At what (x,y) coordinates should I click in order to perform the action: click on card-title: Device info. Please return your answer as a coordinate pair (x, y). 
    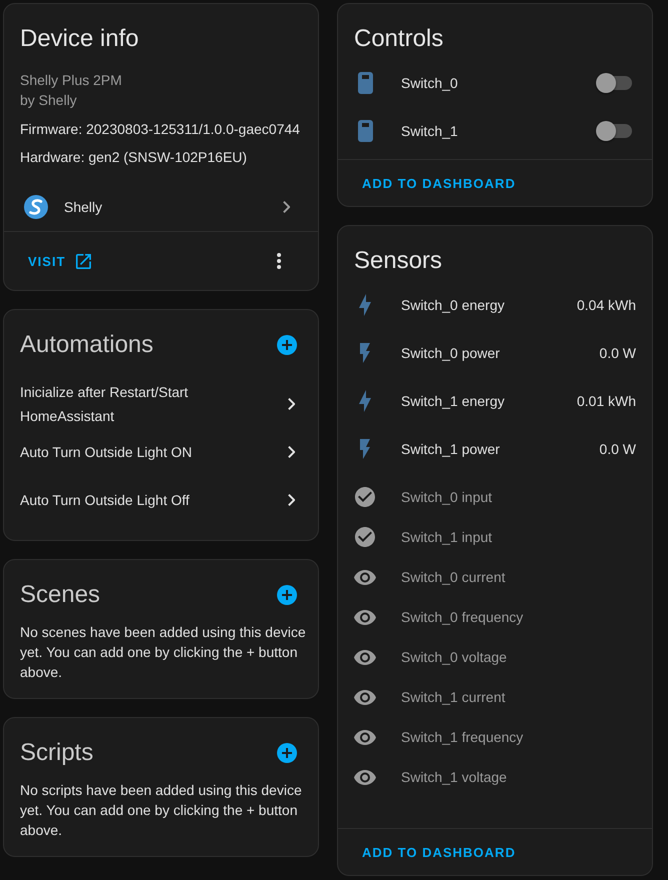
    Looking at the image, I should click on (79, 39).